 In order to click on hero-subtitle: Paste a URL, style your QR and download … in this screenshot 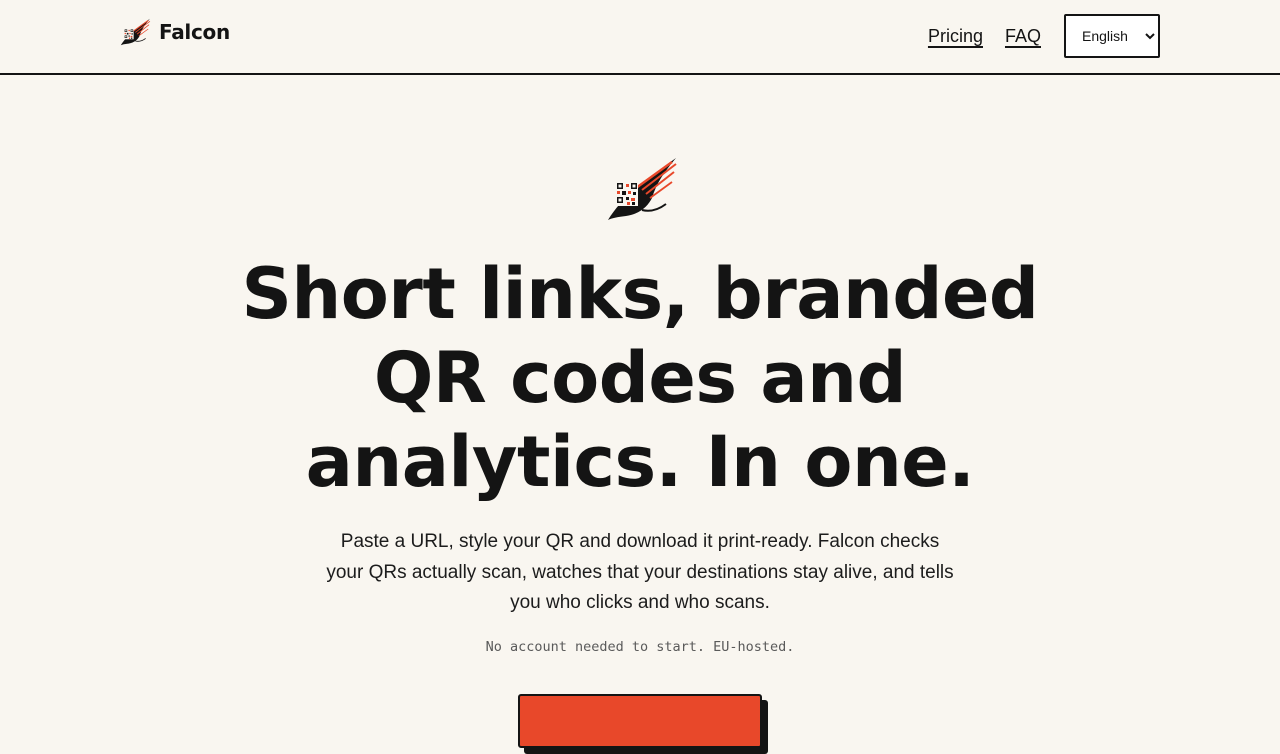, I will do `click(640, 572)`.